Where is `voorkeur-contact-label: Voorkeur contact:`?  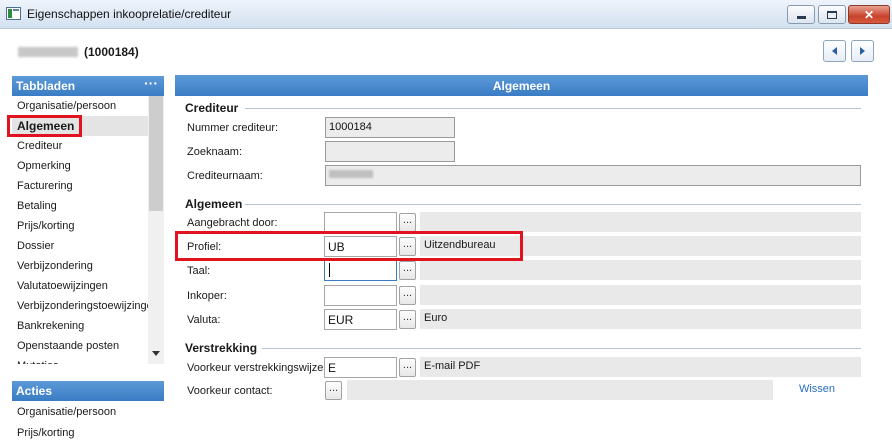 voorkeur-contact-label: Voorkeur contact: is located at coordinates (230, 391).